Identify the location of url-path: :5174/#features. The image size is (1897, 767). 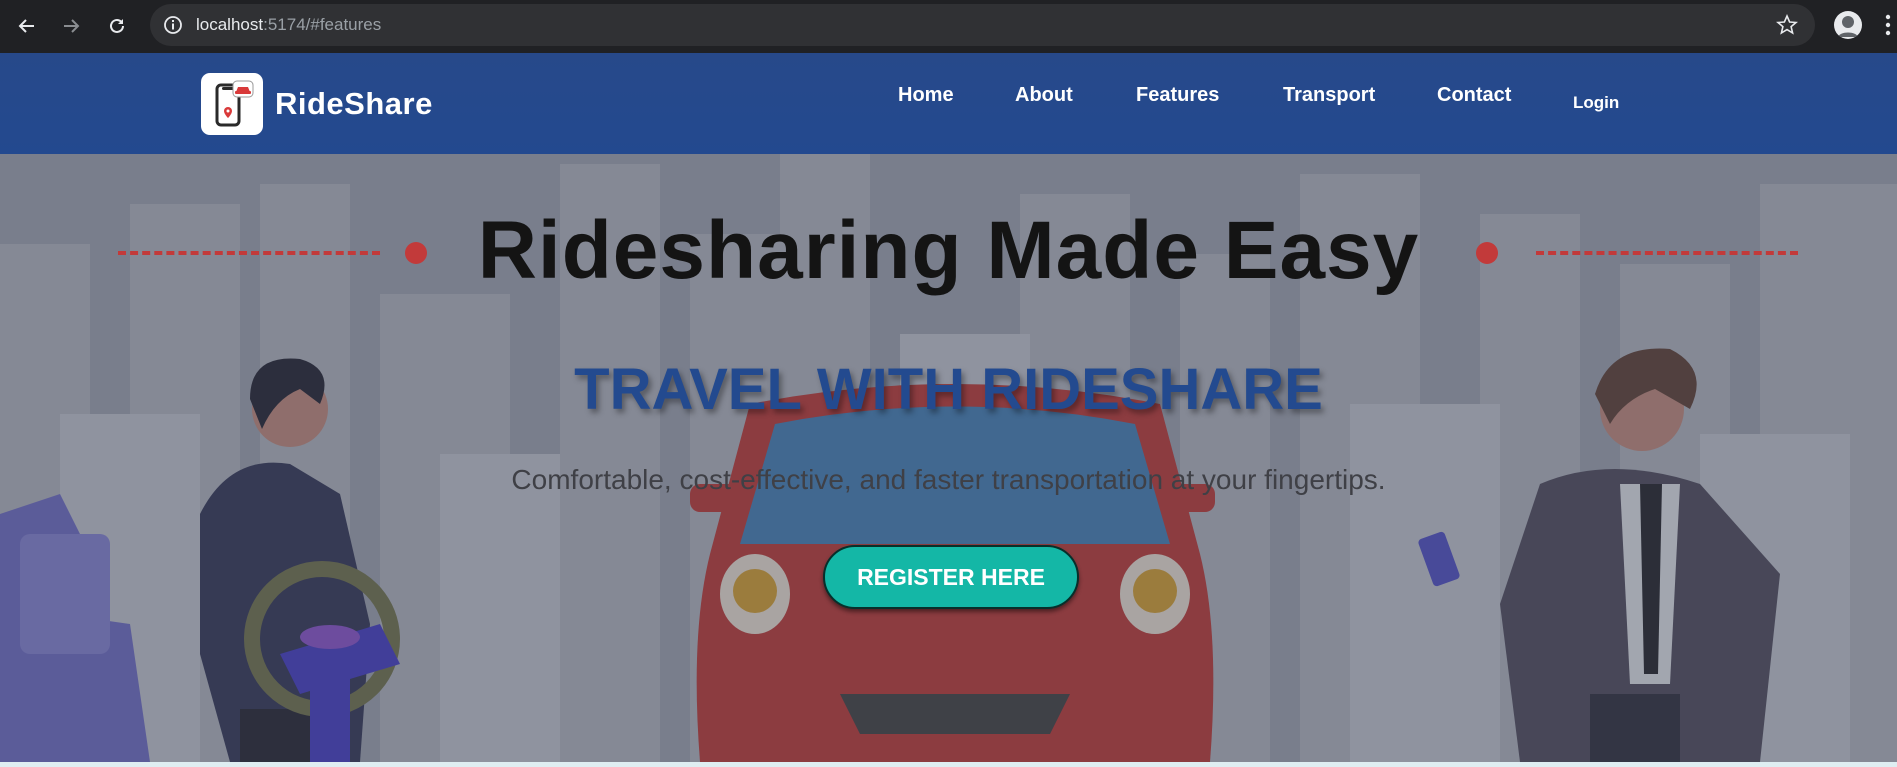
(322, 24).